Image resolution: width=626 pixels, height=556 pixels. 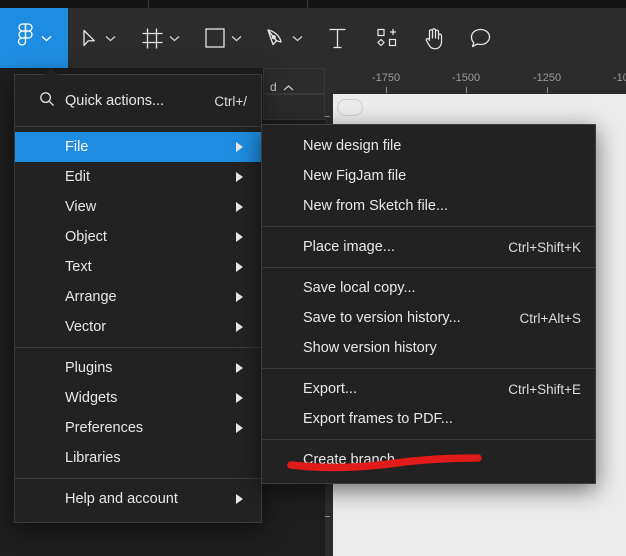 I want to click on text-tool, so click(x=337, y=38).